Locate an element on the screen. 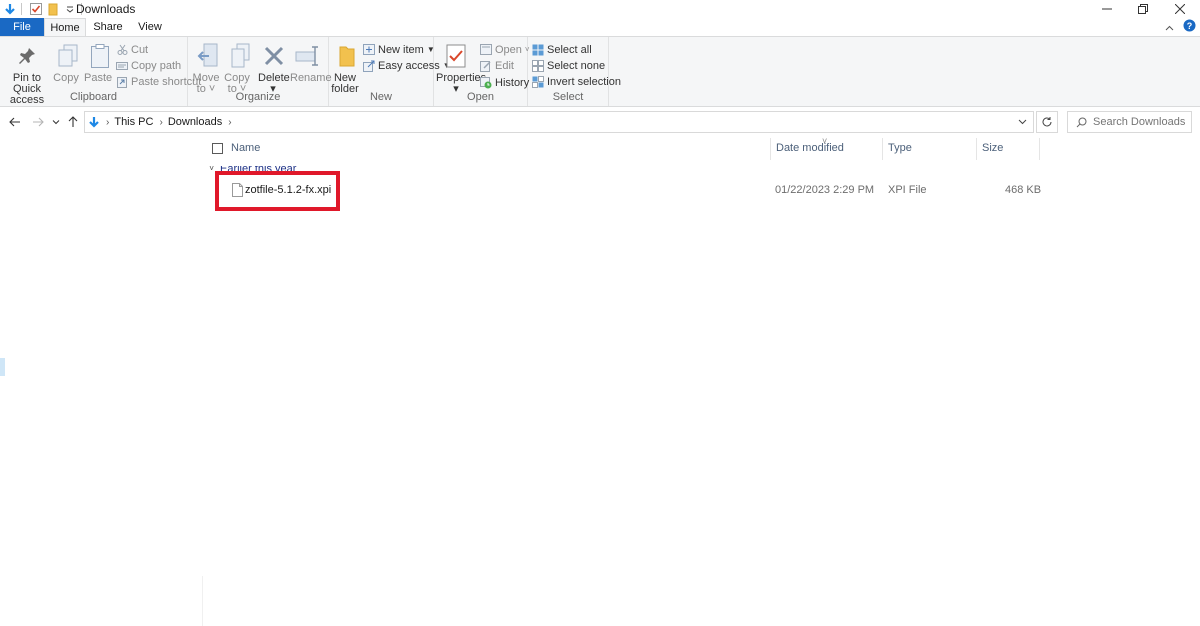 The width and height of the screenshot is (1200, 626). rename-button: Rename is located at coordinates (311, 62).